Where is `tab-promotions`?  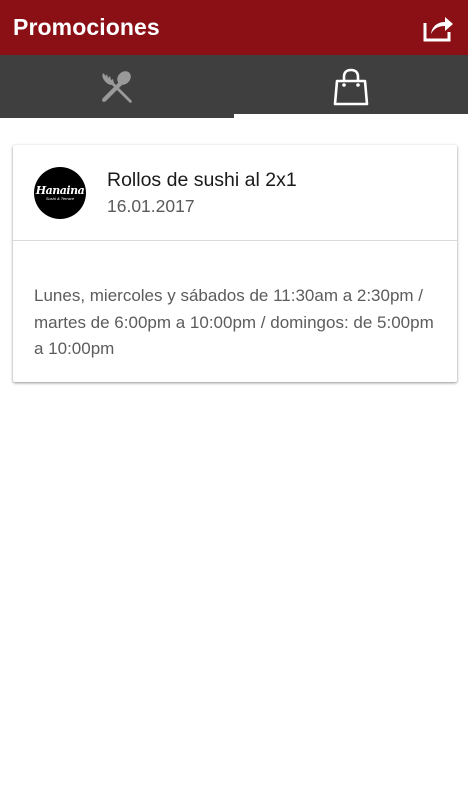
tab-promotions is located at coordinates (351, 86).